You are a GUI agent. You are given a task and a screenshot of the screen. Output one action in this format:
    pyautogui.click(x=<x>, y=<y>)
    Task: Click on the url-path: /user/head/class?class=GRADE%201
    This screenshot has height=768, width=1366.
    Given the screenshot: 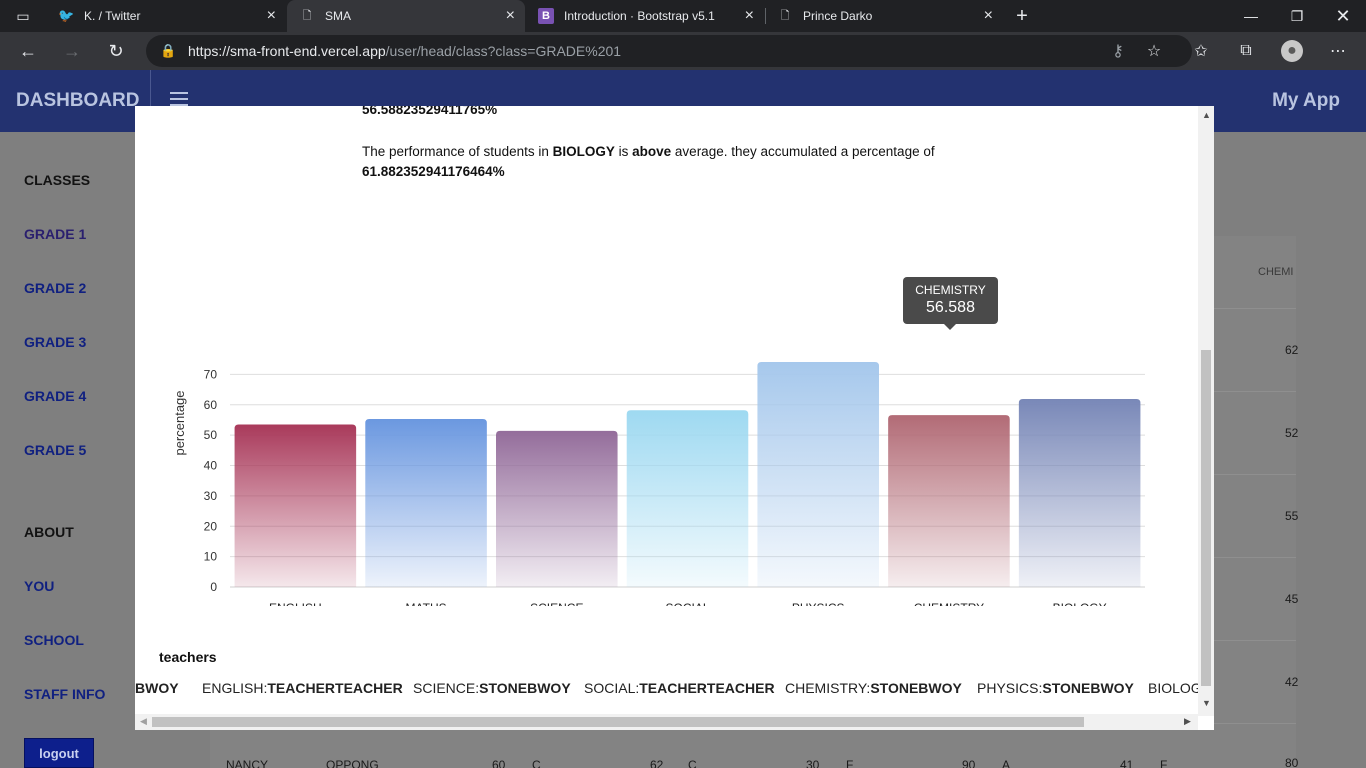 What is the action you would take?
    pyautogui.click(x=503, y=51)
    